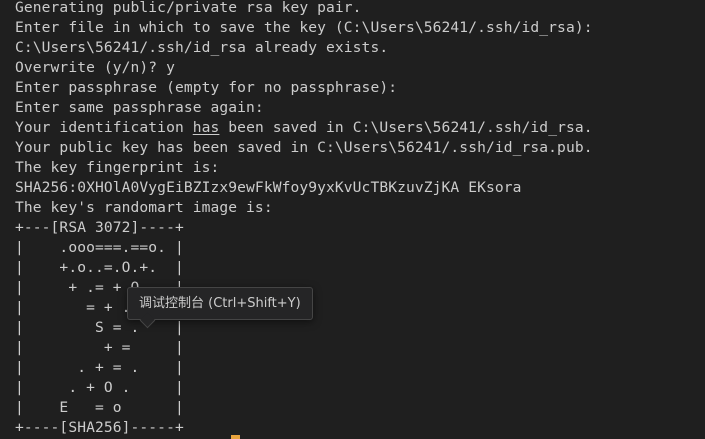 This screenshot has height=439, width=705. Describe the element at coordinates (99, 427) in the screenshot. I see `randomart-line: +----[SHA256]-----+` at that location.